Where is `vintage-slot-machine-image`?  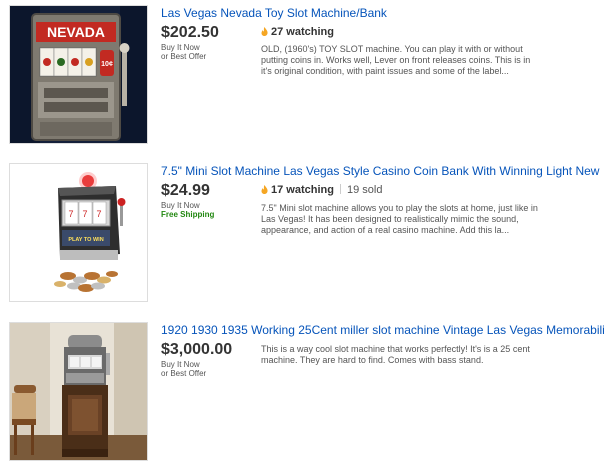
vintage-slot-machine-image is located at coordinates (78, 391).